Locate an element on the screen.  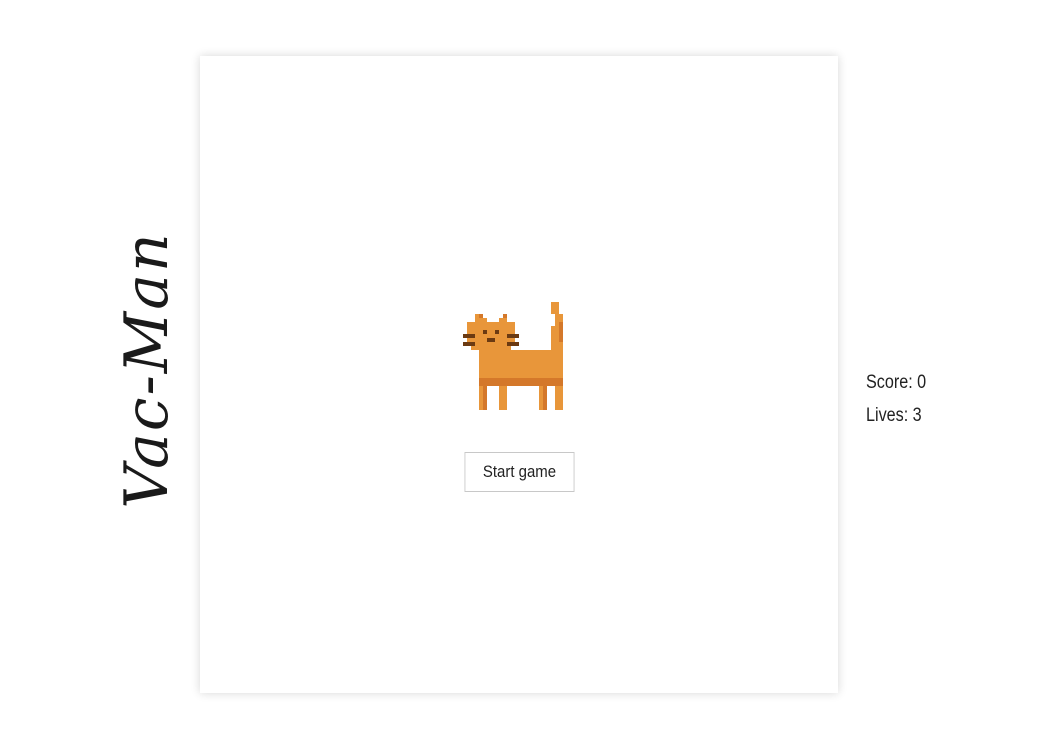
cat-sprite-icon is located at coordinates (513, 356).